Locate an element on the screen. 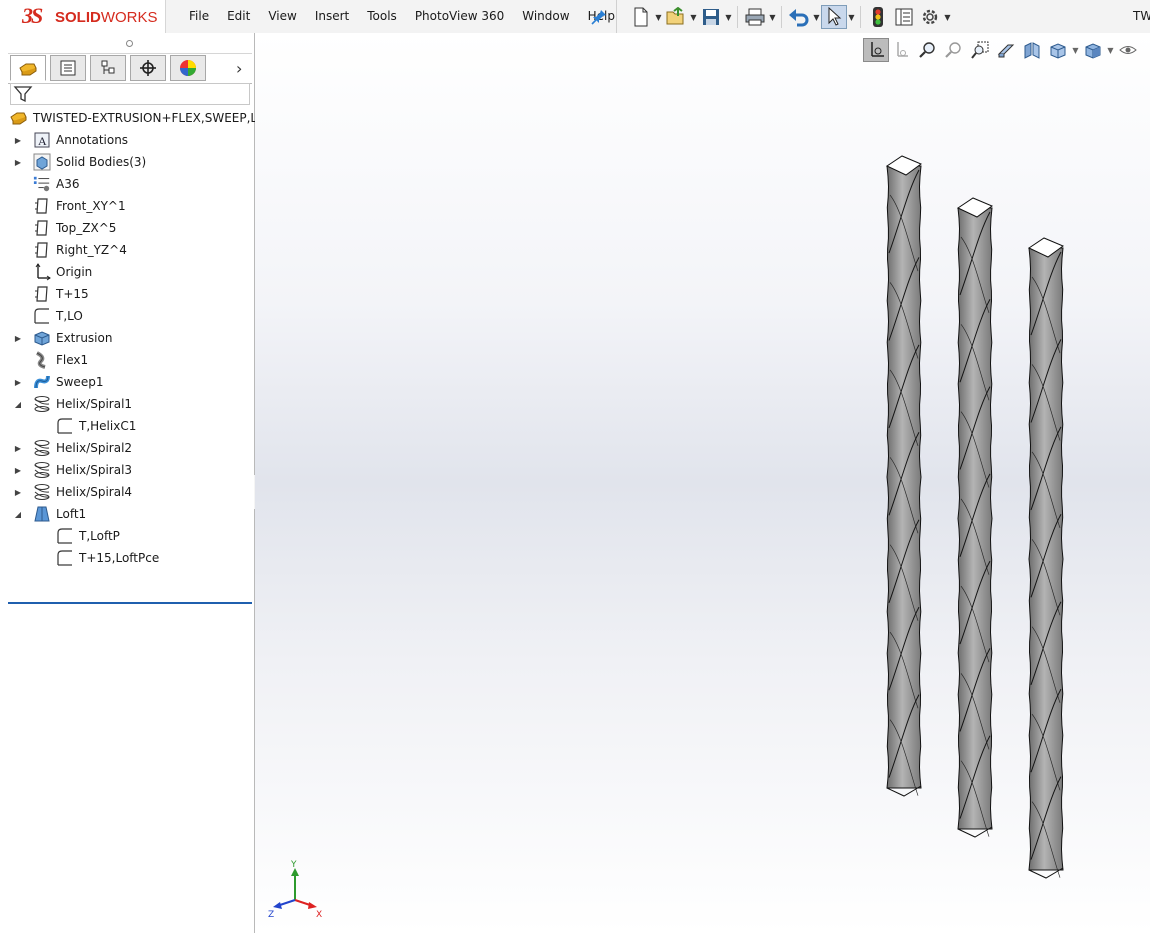  tree-filter-input is located at coordinates (130, 94).